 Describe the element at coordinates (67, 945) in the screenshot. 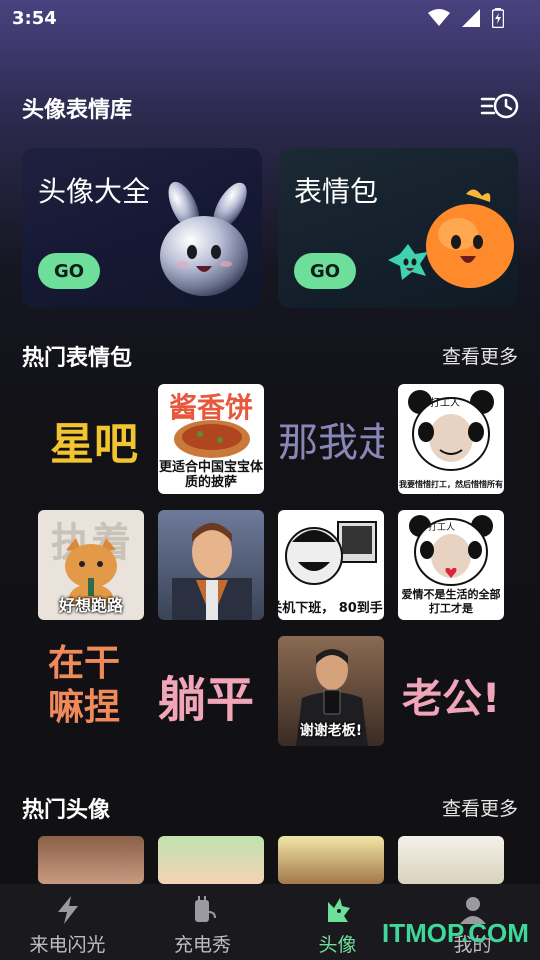

I see `tab-label: 来电闪光` at that location.